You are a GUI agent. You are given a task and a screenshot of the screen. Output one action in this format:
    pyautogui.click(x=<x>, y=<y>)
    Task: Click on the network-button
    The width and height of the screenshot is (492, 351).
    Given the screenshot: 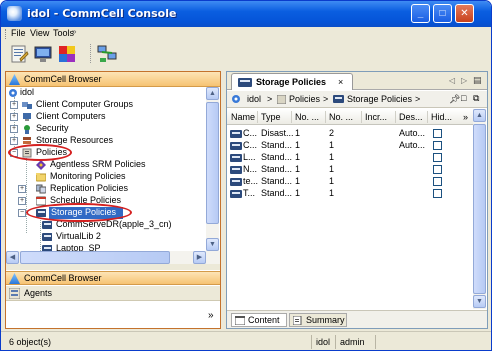 What is the action you would take?
    pyautogui.click(x=107, y=54)
    